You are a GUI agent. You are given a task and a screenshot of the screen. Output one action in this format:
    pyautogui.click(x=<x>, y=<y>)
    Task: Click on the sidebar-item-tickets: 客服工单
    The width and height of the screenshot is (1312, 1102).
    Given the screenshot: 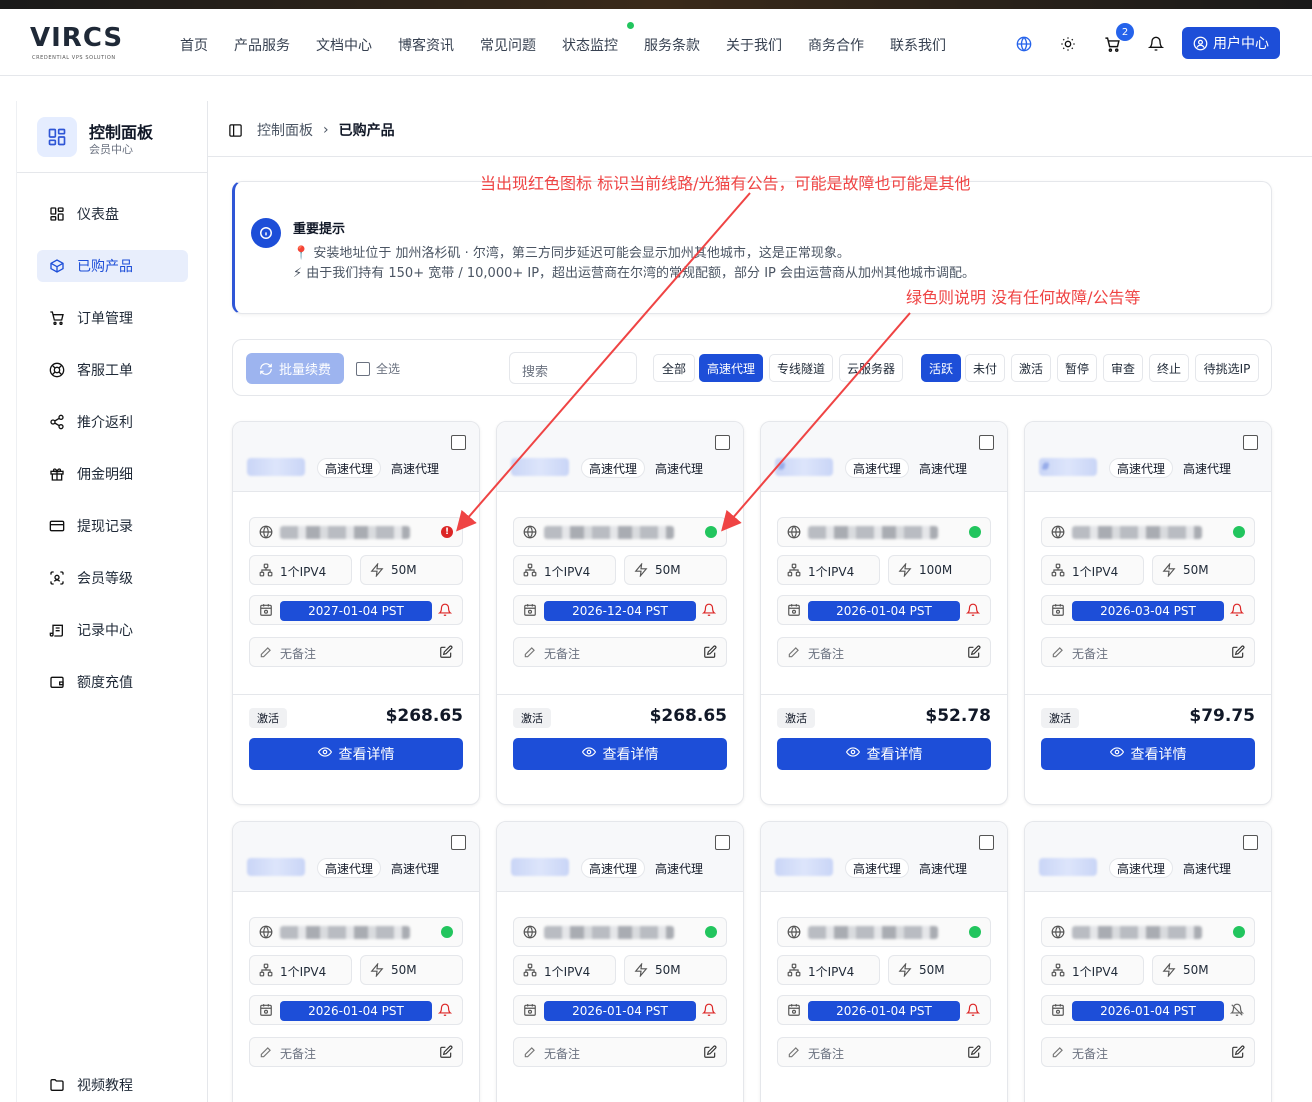 What is the action you would take?
    pyautogui.click(x=112, y=370)
    